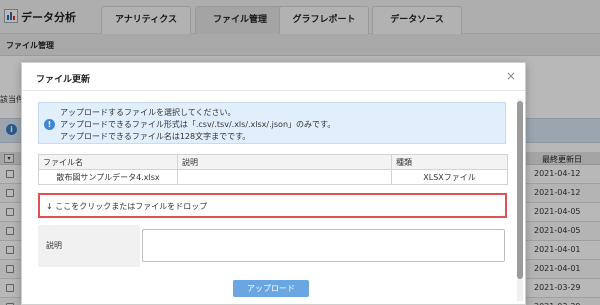 This screenshot has height=305, width=600. What do you see at coordinates (323, 245) in the screenshot?
I see `description-textarea` at bounding box center [323, 245].